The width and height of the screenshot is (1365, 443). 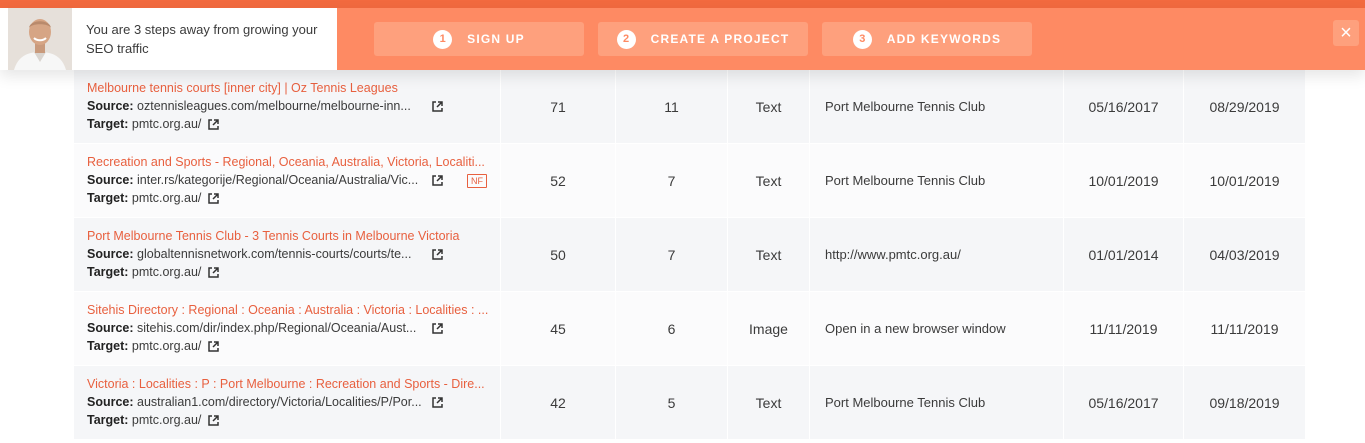 What do you see at coordinates (672, 106) in the screenshot?
I see `external-links-cell: 11` at bounding box center [672, 106].